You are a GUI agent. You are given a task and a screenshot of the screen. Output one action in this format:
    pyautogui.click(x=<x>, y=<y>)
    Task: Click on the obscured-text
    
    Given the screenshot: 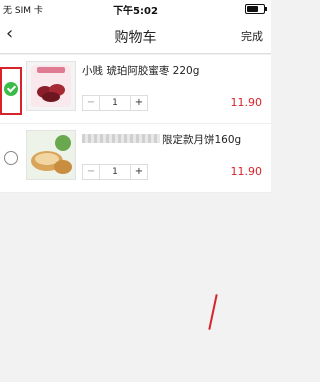 What is the action you would take?
    pyautogui.click(x=121, y=138)
    